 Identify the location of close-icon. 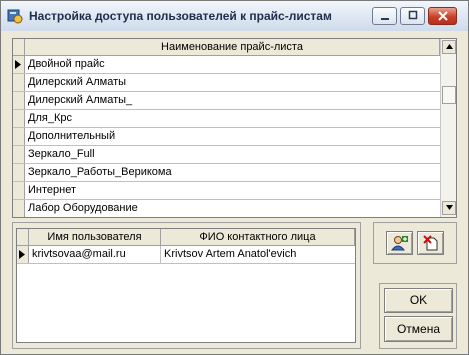
(442, 16).